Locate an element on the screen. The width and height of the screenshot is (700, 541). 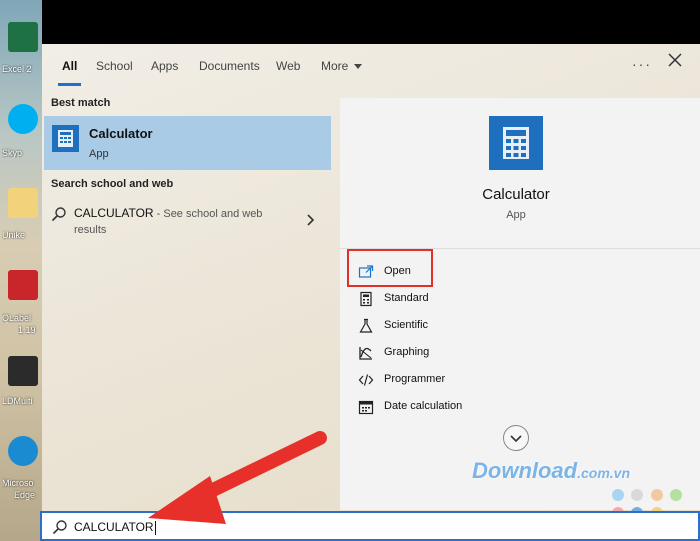
app-title: Calculator is located at coordinates (516, 194).